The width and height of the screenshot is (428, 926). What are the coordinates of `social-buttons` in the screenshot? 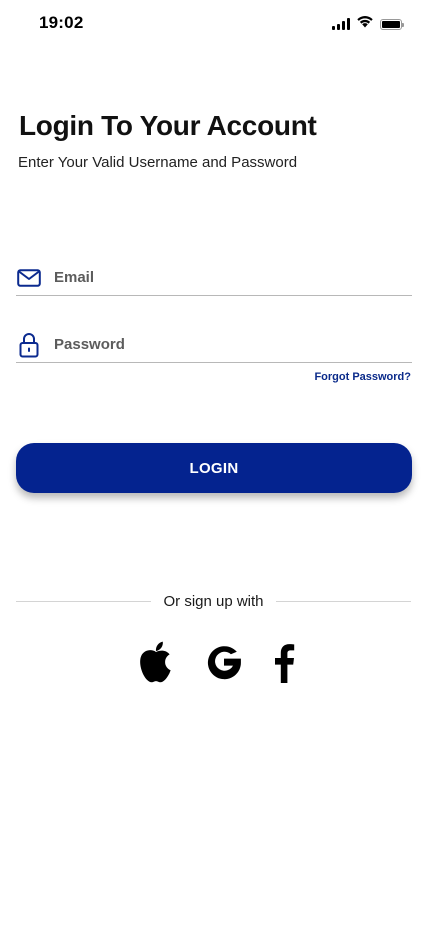 It's located at (214, 664).